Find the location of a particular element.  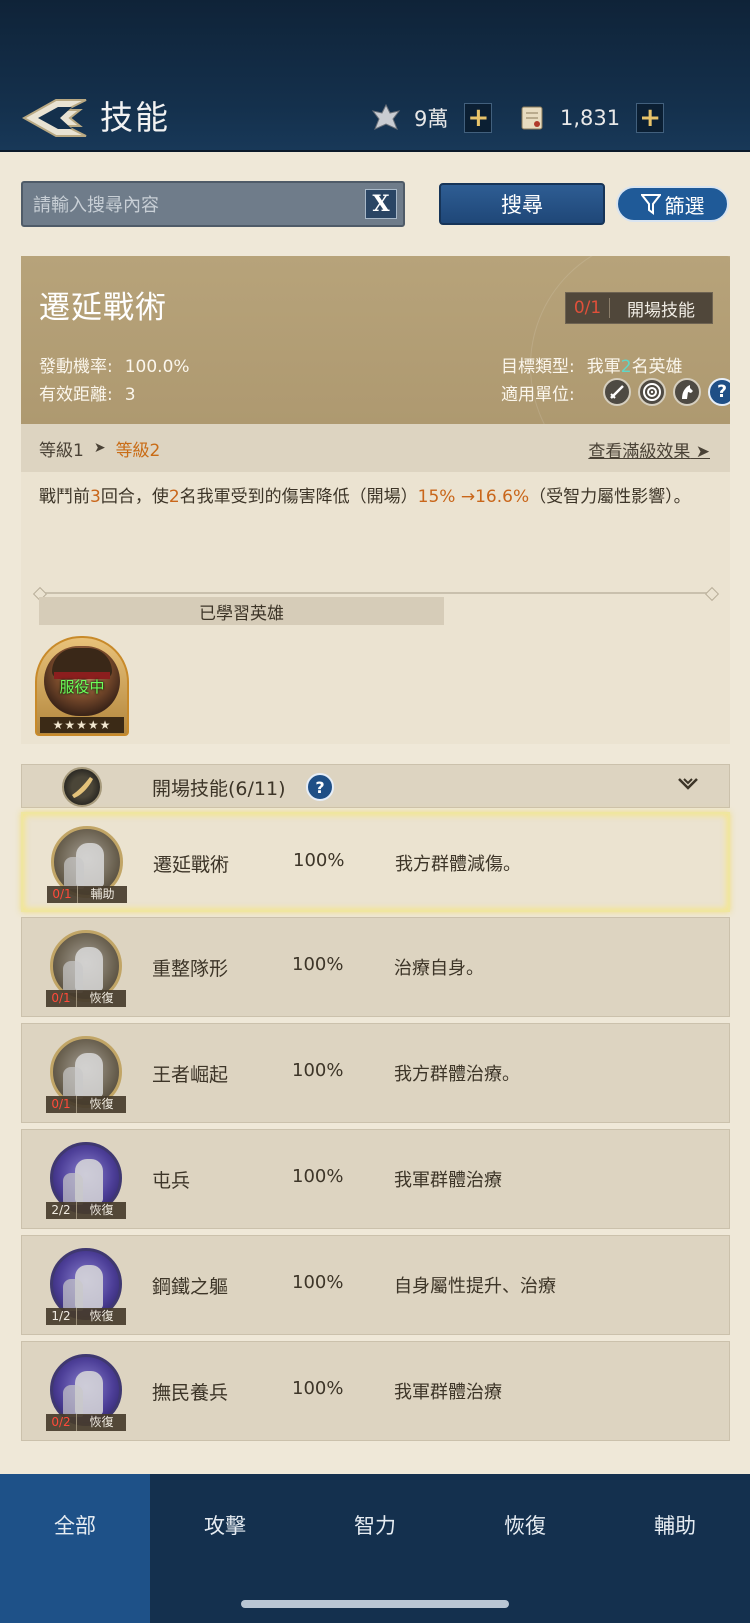

view-max-level-label: 查看滿級效果 is located at coordinates (639, 452).